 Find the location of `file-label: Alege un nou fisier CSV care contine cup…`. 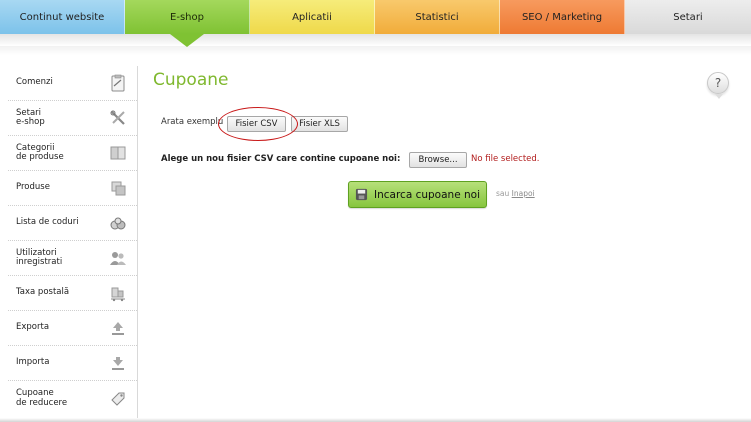

file-label: Alege un nou fisier CSV care contine cup… is located at coordinates (281, 159).